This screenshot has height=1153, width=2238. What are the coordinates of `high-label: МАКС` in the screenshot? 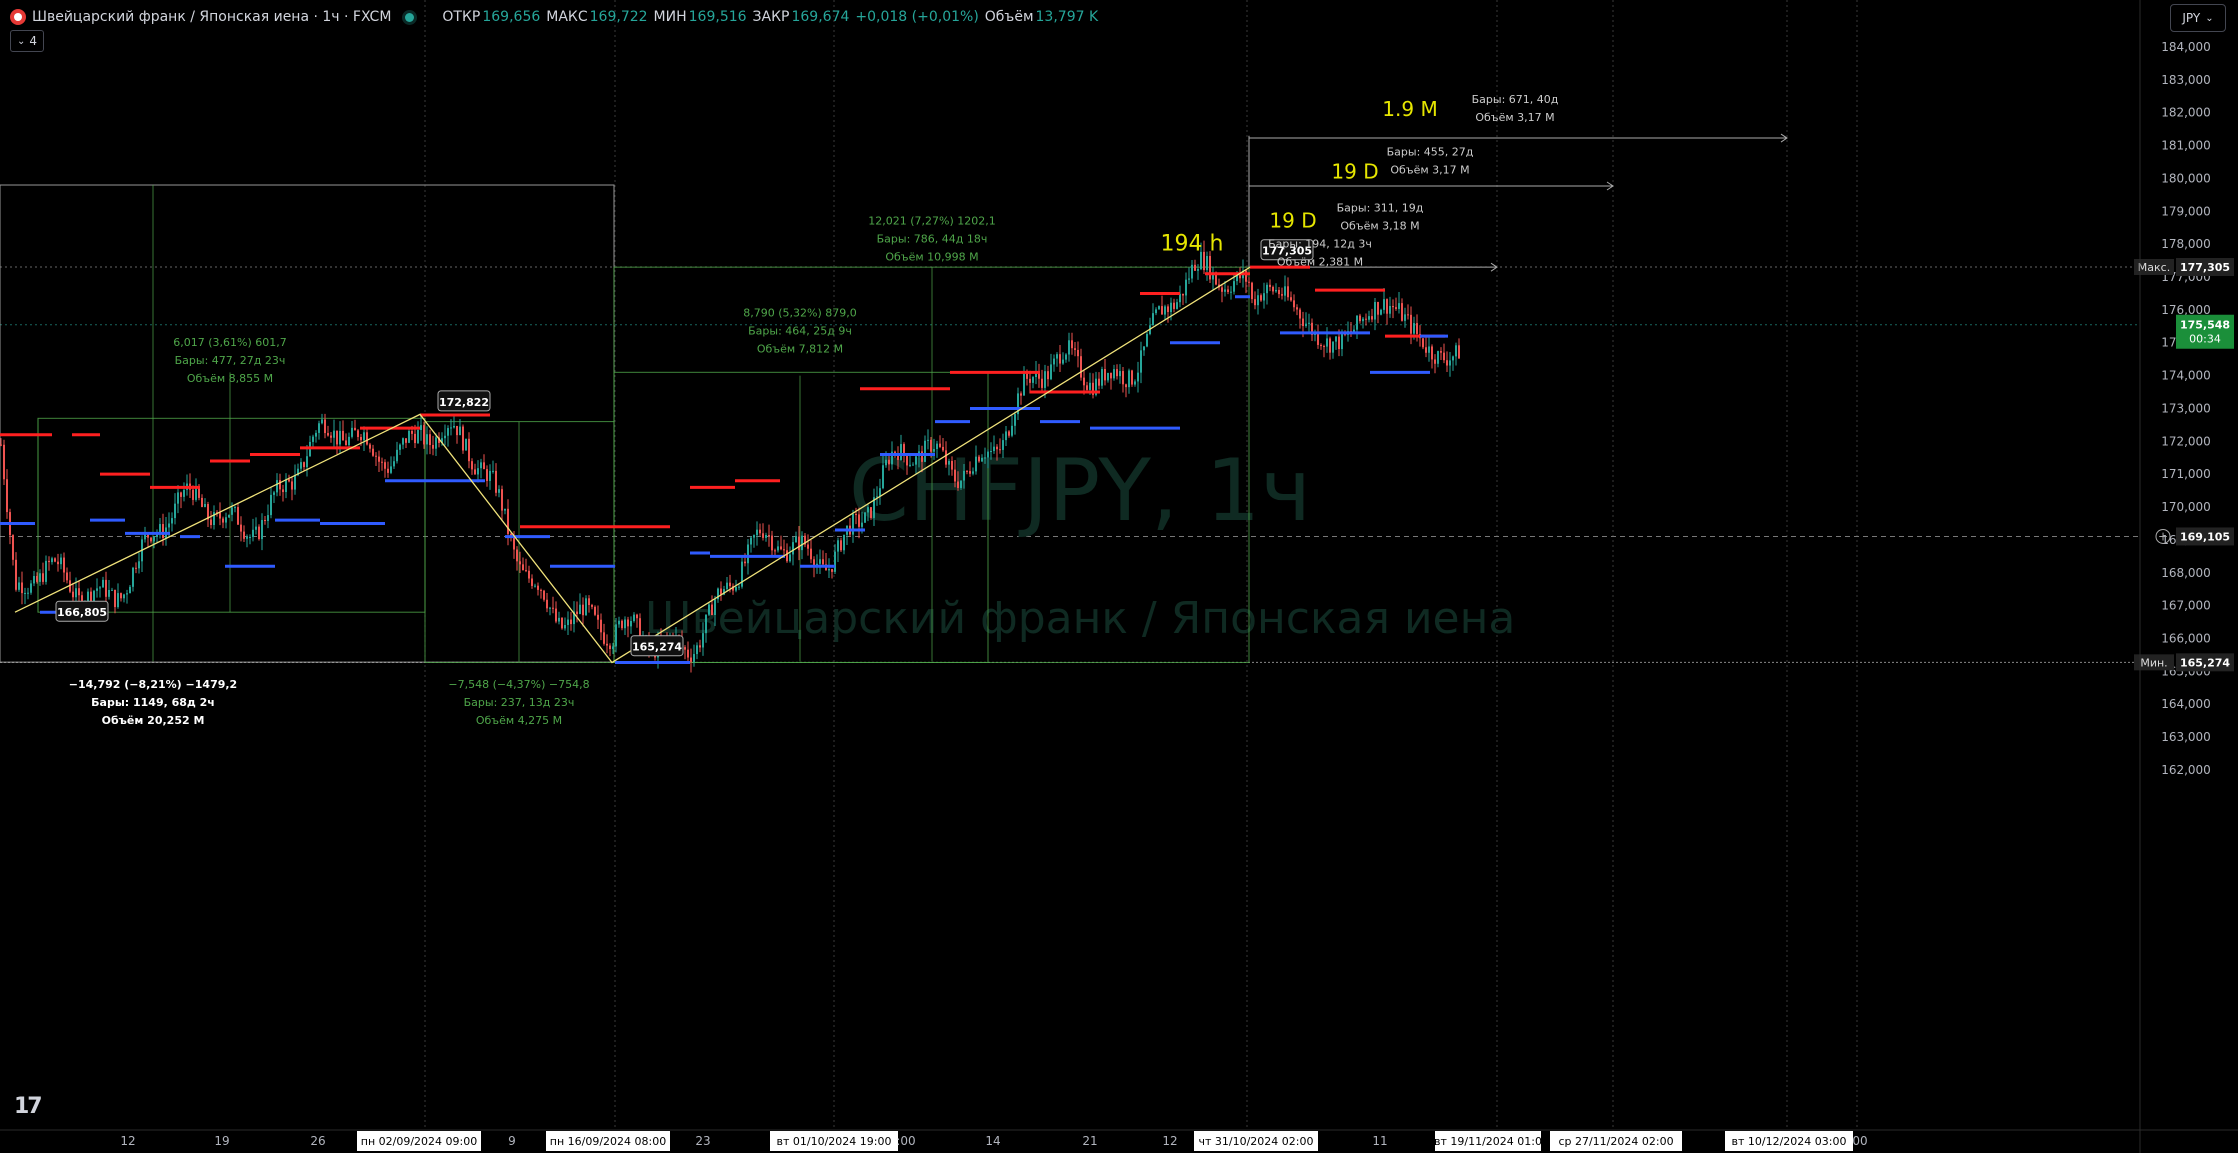 It's located at (567, 17).